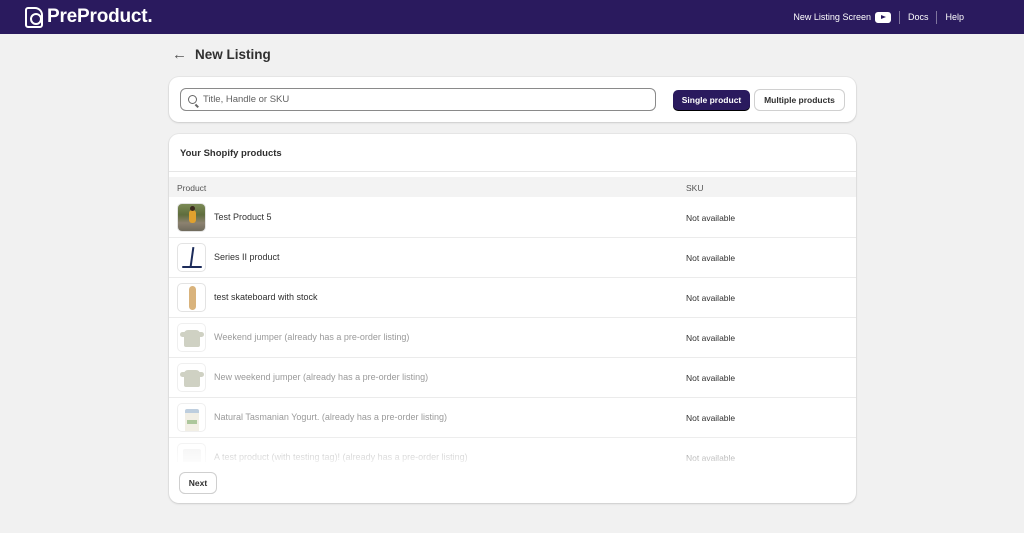 The height and width of the screenshot is (533, 1024). Describe the element at coordinates (247, 257) in the screenshot. I see `product-name: Series II product` at that location.